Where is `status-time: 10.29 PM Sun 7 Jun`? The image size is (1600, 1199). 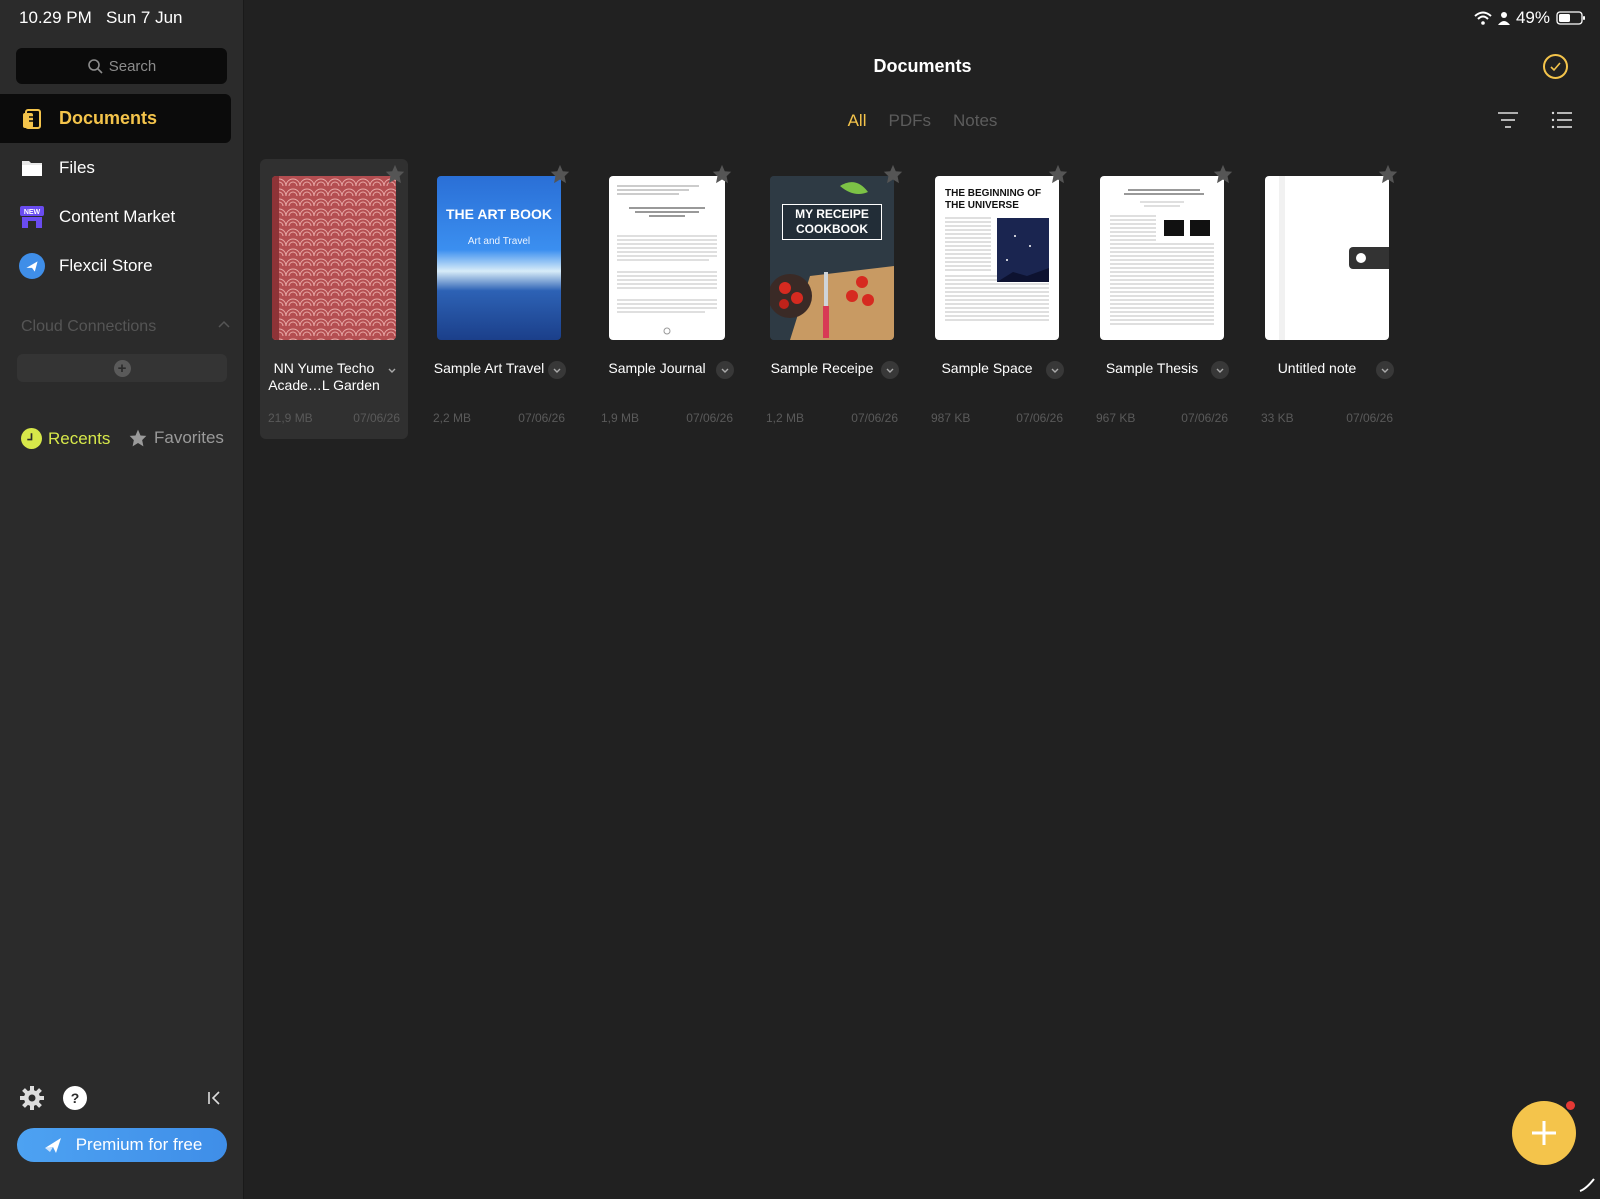
status-time: 10.29 PM Sun 7 Jun is located at coordinates (101, 18).